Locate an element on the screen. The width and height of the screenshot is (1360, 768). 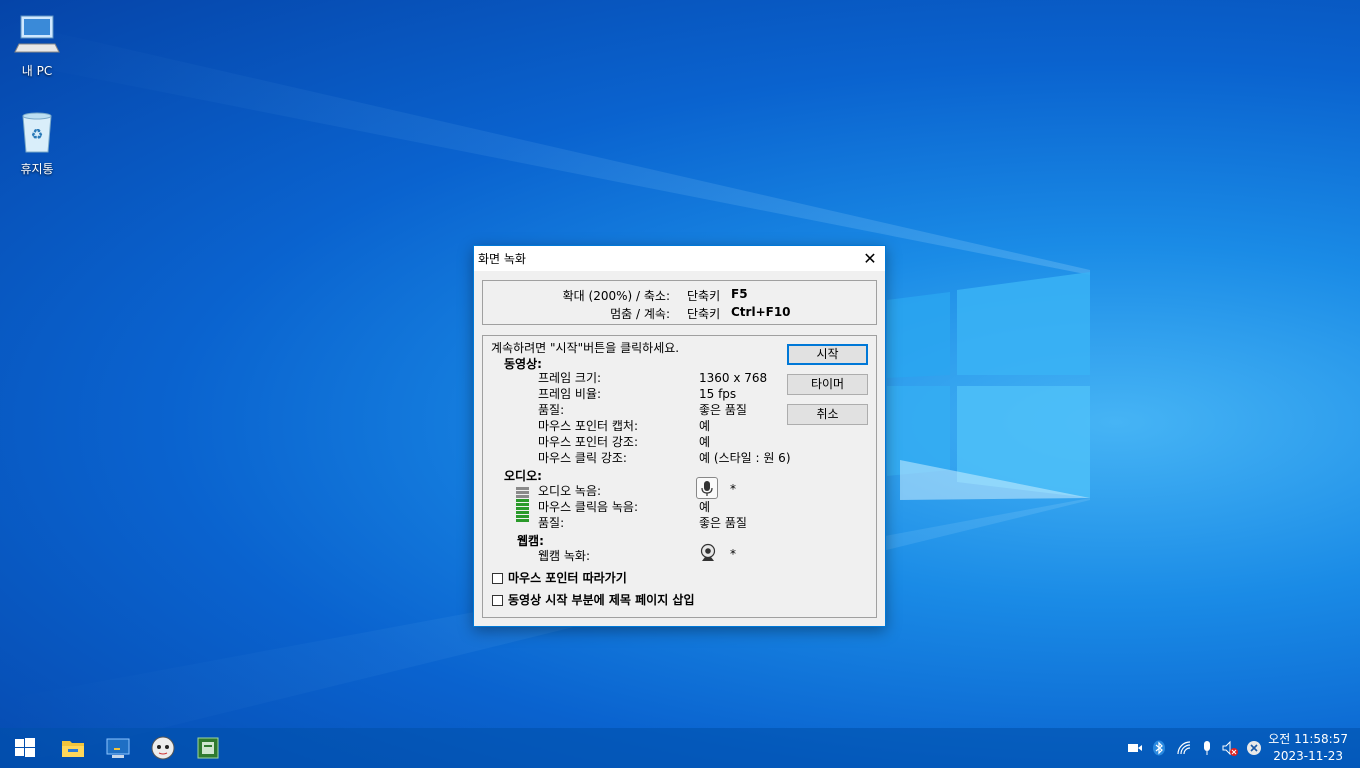
webcam-value: * is located at coordinates (733, 554).